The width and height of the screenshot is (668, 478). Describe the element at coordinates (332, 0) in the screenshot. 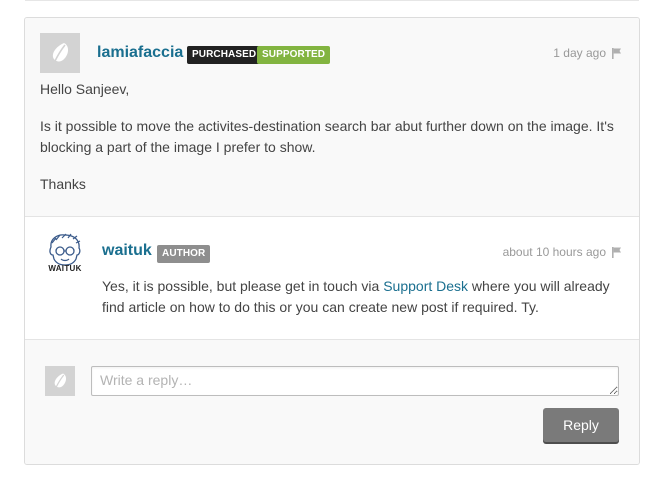

I see `top-divider` at that location.